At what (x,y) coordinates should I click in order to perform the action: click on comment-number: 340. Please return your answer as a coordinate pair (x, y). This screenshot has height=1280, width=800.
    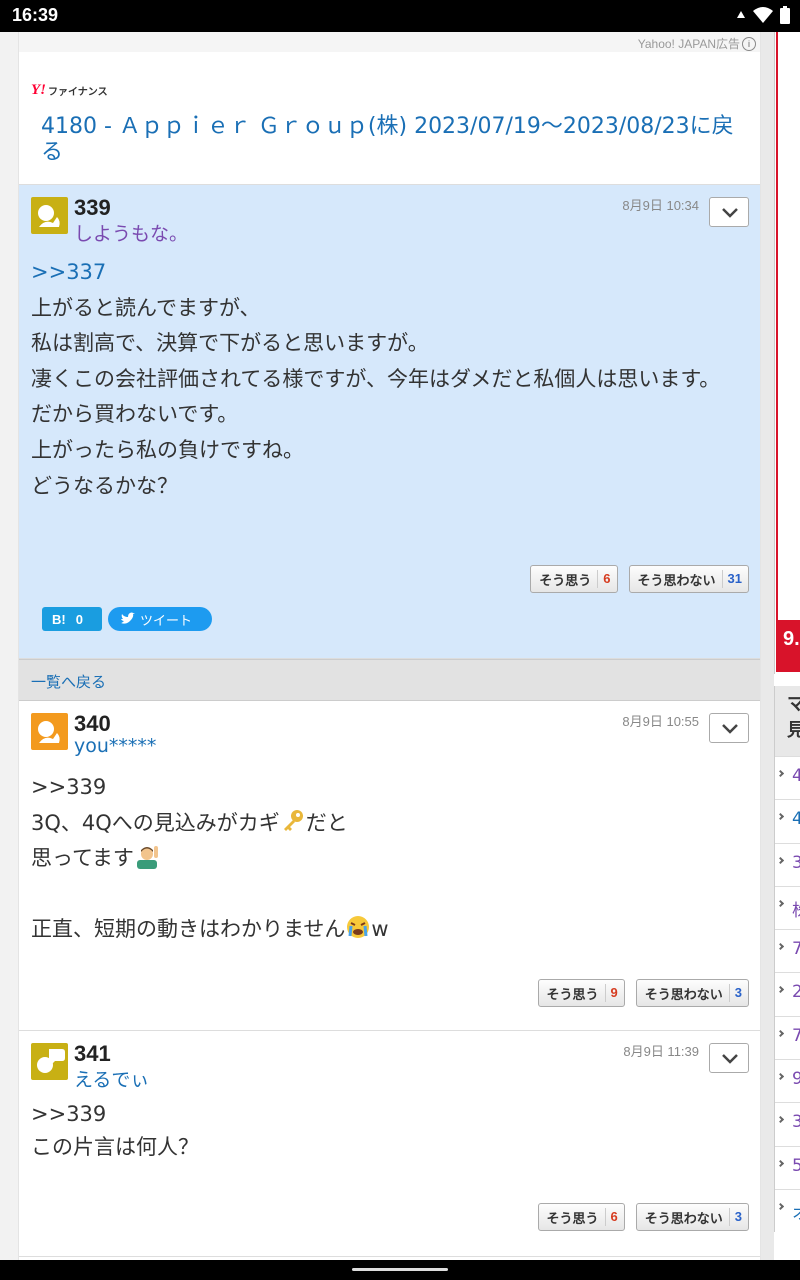
    Looking at the image, I should click on (92, 723).